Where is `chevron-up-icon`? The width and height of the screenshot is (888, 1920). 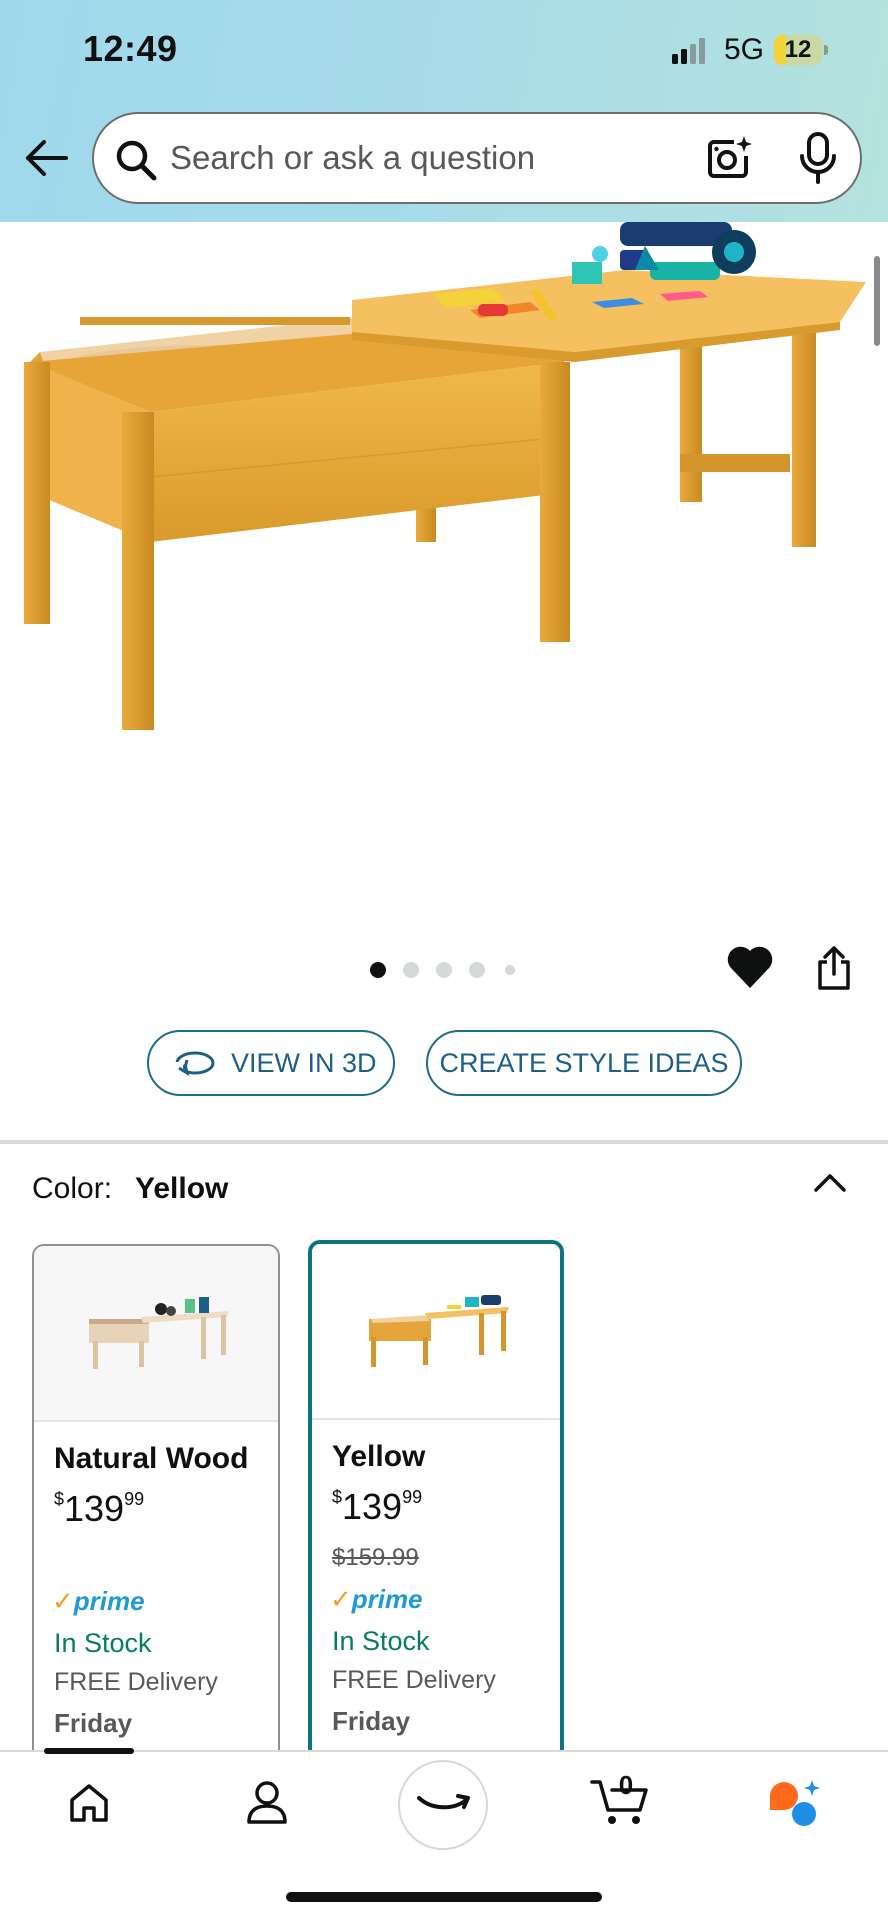 chevron-up-icon is located at coordinates (830, 1182).